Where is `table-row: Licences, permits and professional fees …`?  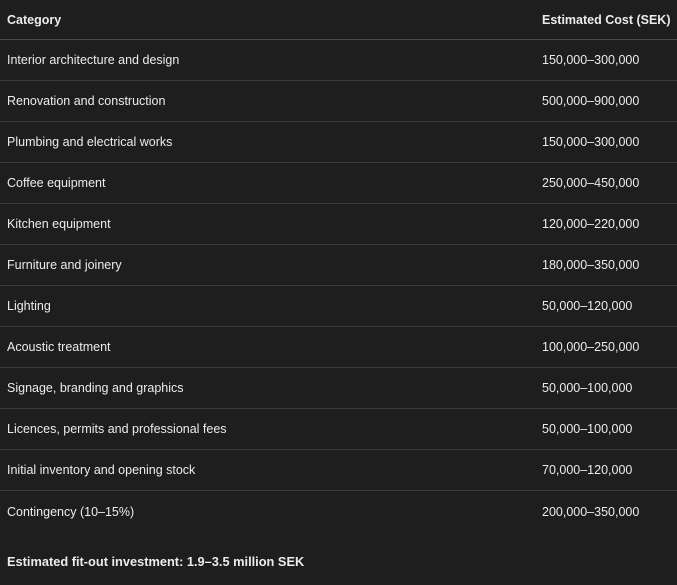 table-row: Licences, permits and professional fees … is located at coordinates (338, 429).